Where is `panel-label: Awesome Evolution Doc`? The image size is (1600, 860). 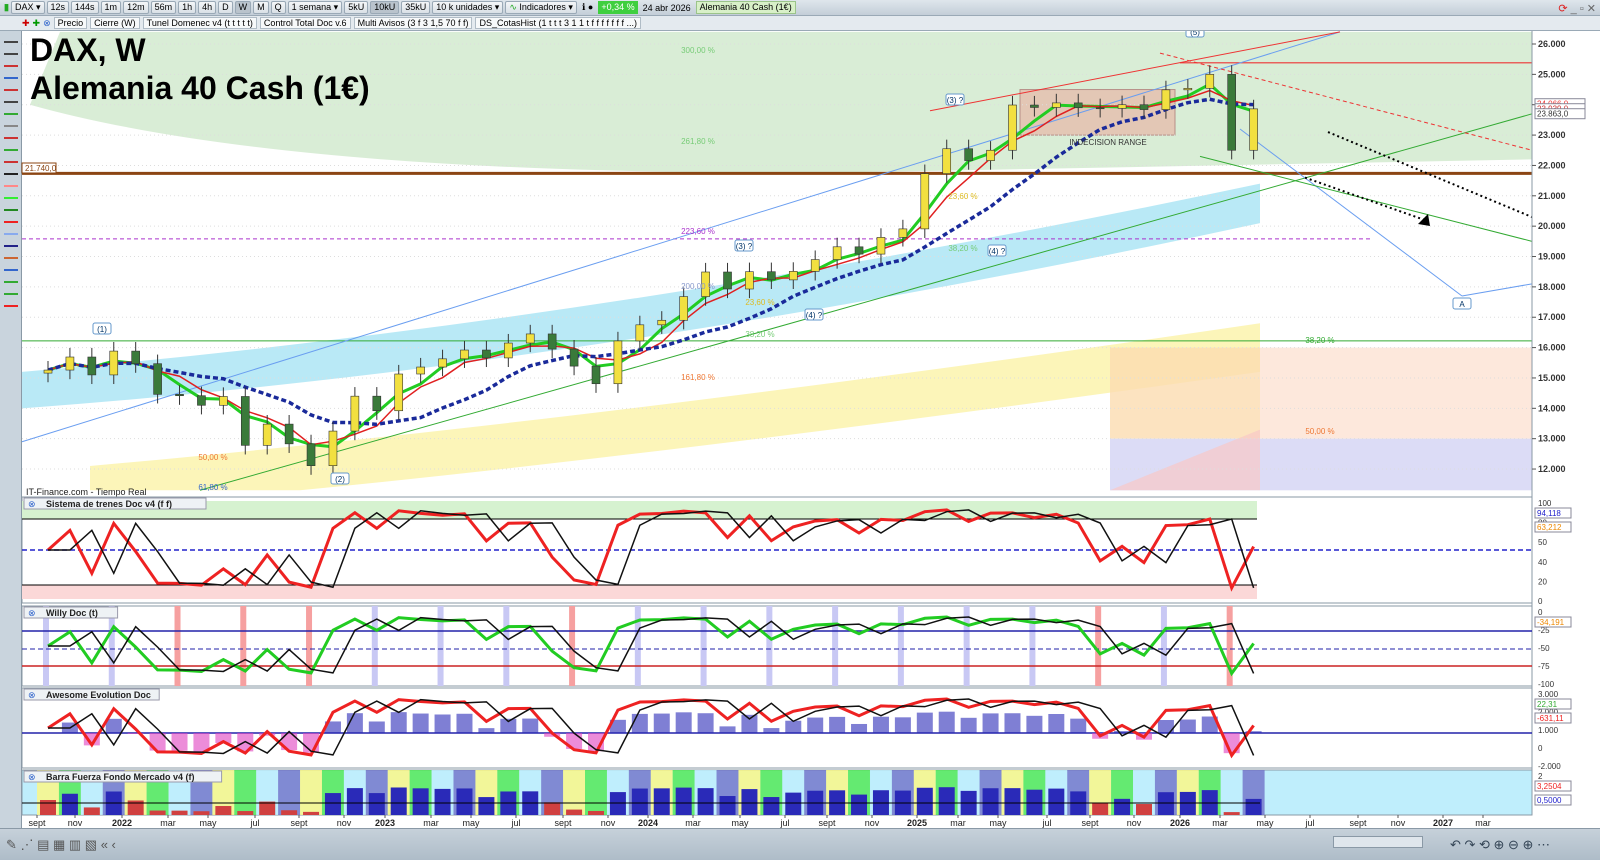
panel-label: Awesome Evolution Doc is located at coordinates (98, 695).